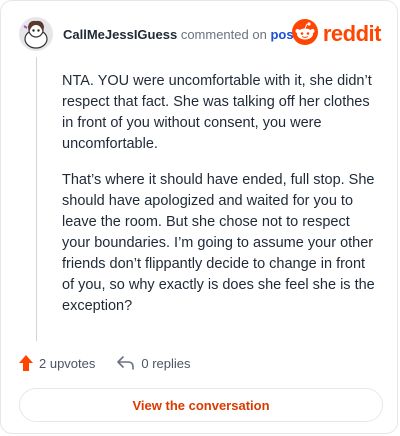 This screenshot has width=400, height=436. Describe the element at coordinates (223, 34) in the screenshot. I see `action-text: commented on` at that location.